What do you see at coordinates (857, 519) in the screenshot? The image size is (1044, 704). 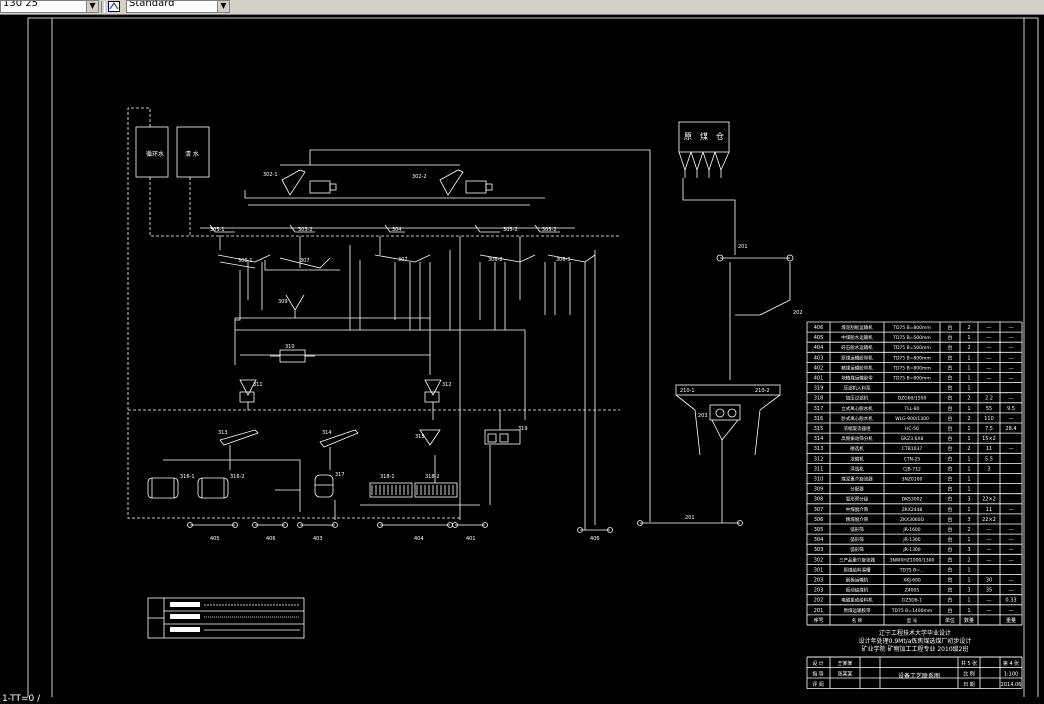 I see `bom-cell: 精煤脱介筛` at bounding box center [857, 519].